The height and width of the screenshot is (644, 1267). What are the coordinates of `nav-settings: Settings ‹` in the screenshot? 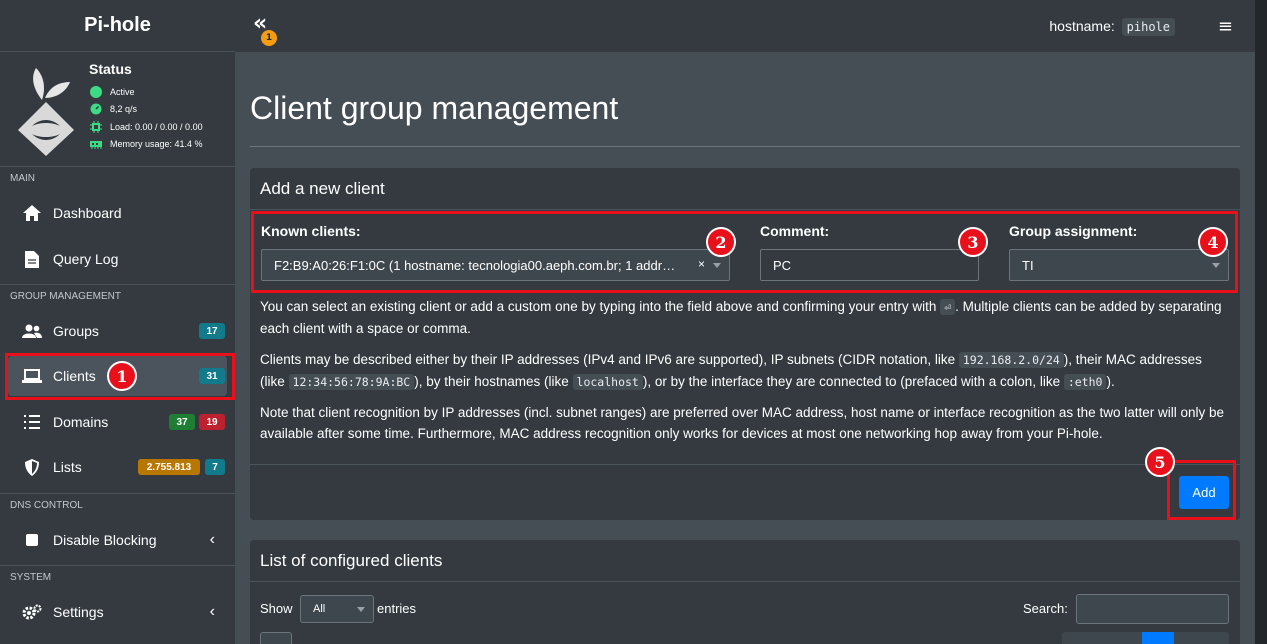 It's located at (117, 612).